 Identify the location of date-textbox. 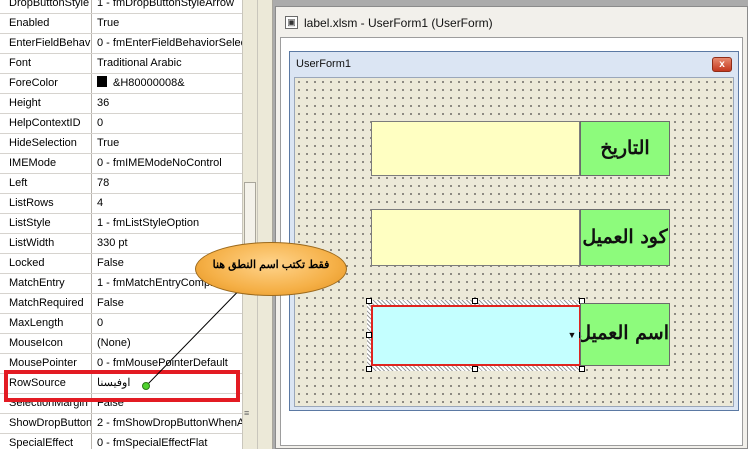
(475, 148).